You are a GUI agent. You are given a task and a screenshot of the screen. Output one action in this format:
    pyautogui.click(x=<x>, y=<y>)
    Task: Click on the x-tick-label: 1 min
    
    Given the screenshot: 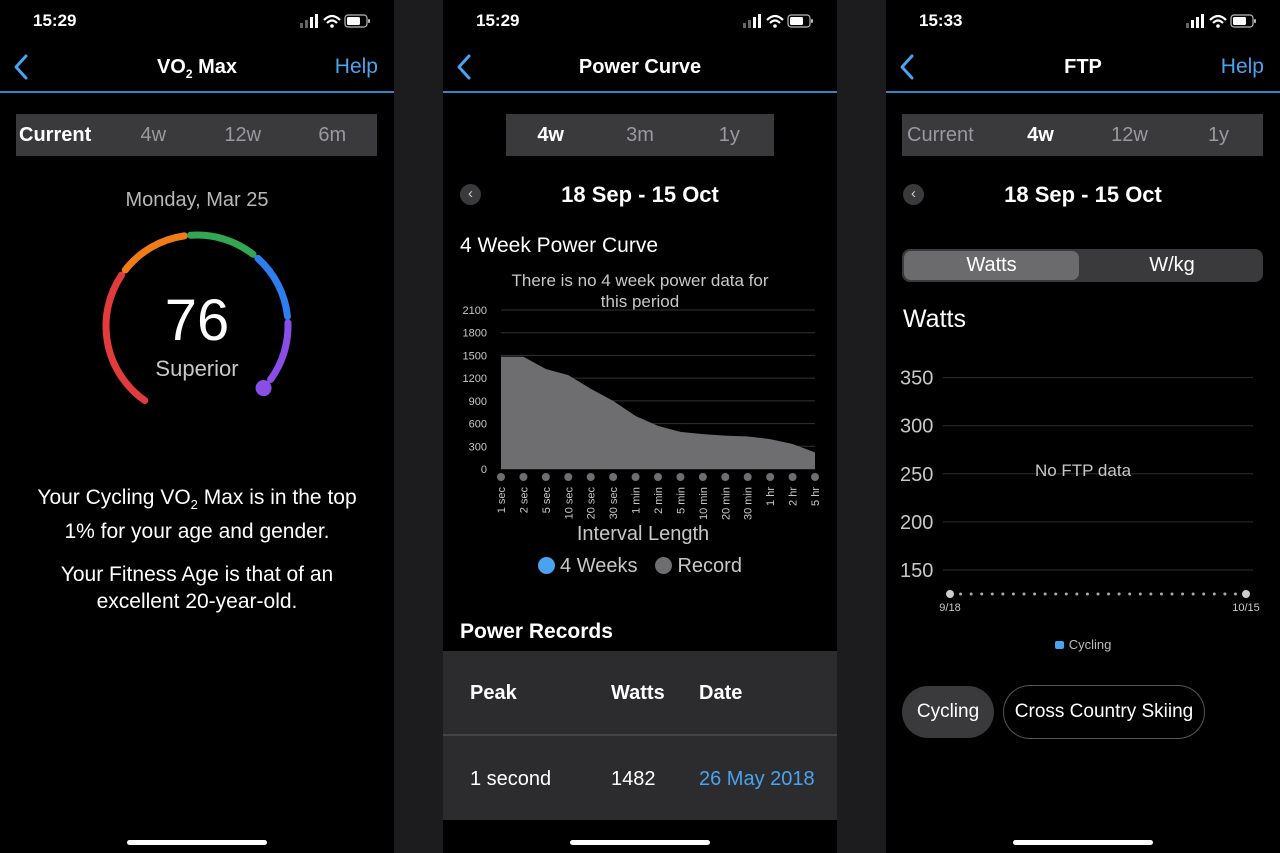 What is the action you would take?
    pyautogui.click(x=637, y=500)
    